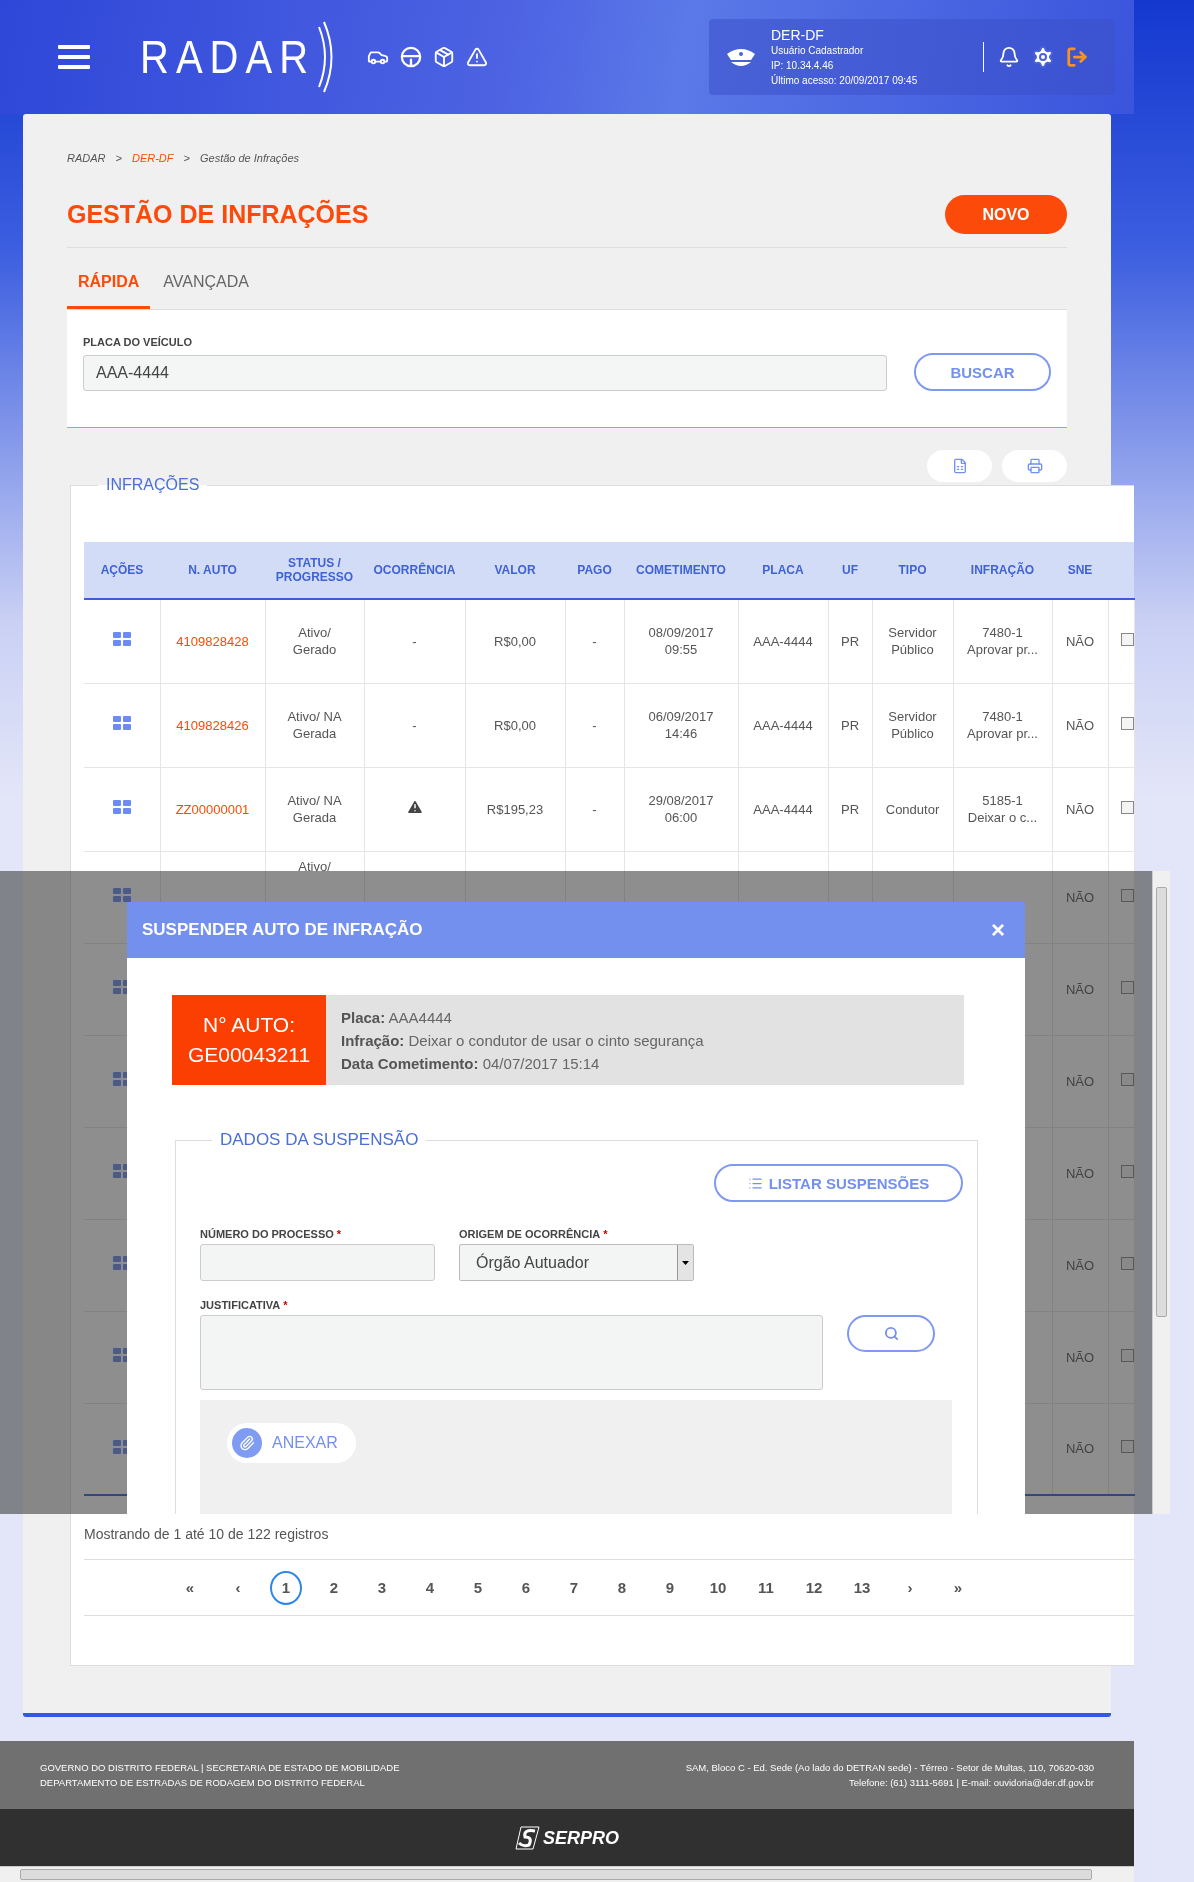 This screenshot has width=1194, height=1882. What do you see at coordinates (1161, 1192) in the screenshot?
I see `vertical-scrollbar` at bounding box center [1161, 1192].